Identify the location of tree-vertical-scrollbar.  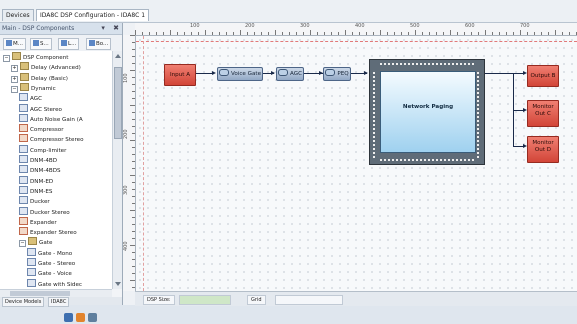
(117, 170).